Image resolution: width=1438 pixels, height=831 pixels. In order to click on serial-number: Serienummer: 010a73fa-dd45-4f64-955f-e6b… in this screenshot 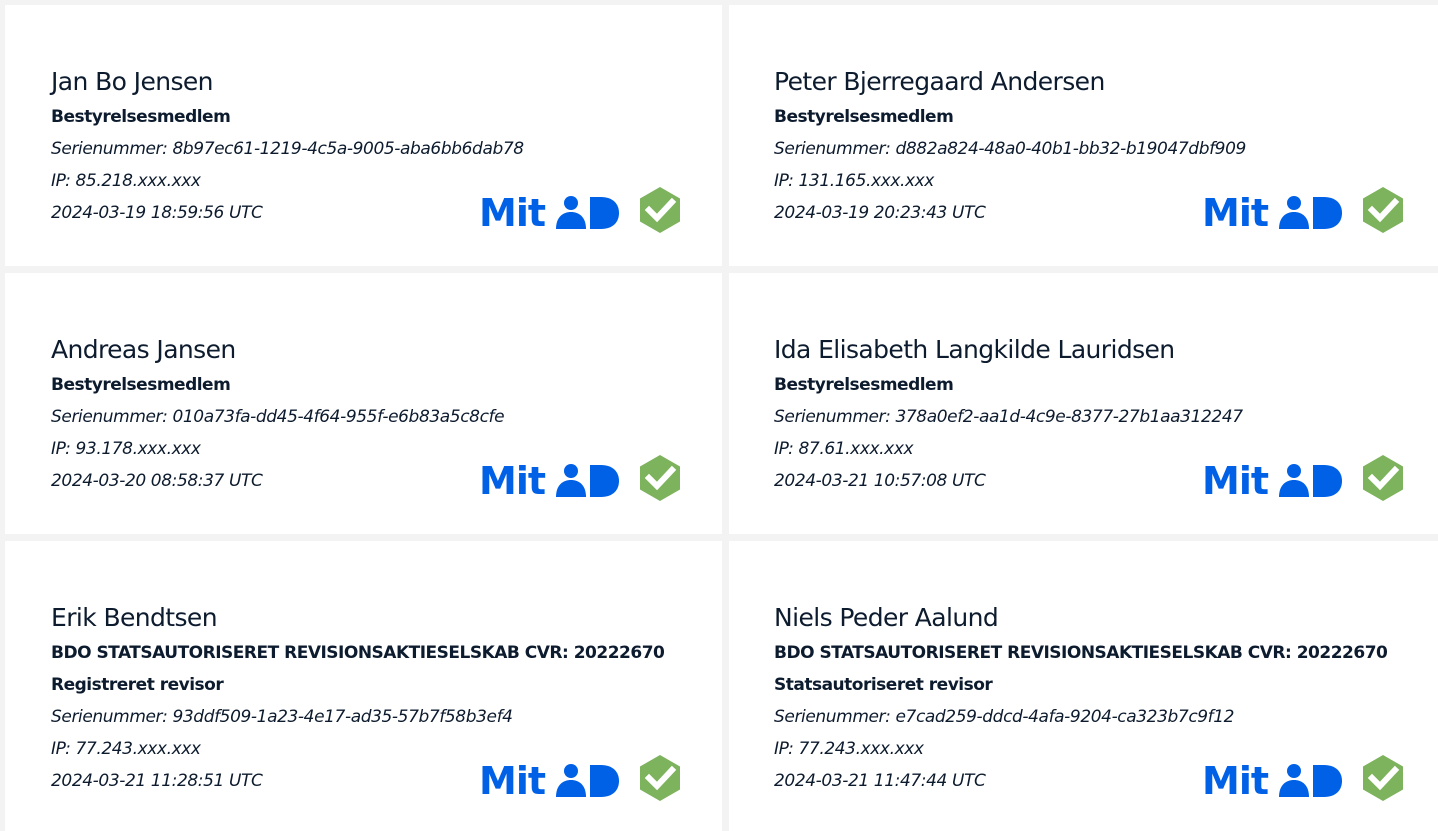, I will do `click(278, 417)`.